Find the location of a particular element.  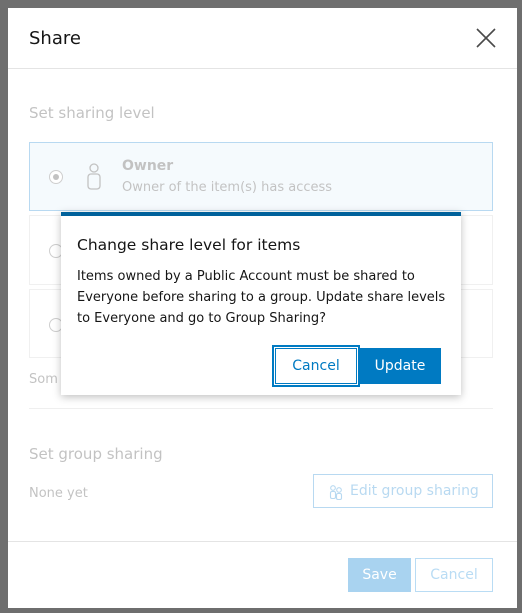

user-icon is located at coordinates (94, 177).